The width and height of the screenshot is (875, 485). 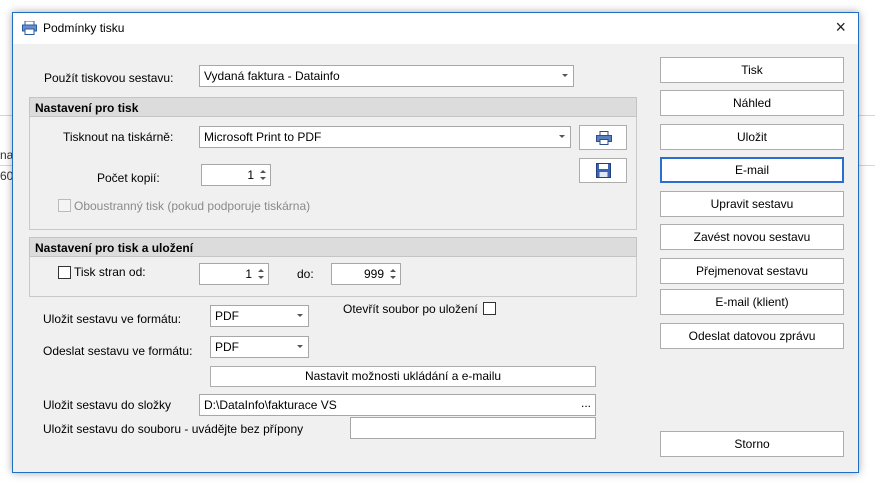 What do you see at coordinates (305, 274) in the screenshot?
I see `pages-to-label: do:` at bounding box center [305, 274].